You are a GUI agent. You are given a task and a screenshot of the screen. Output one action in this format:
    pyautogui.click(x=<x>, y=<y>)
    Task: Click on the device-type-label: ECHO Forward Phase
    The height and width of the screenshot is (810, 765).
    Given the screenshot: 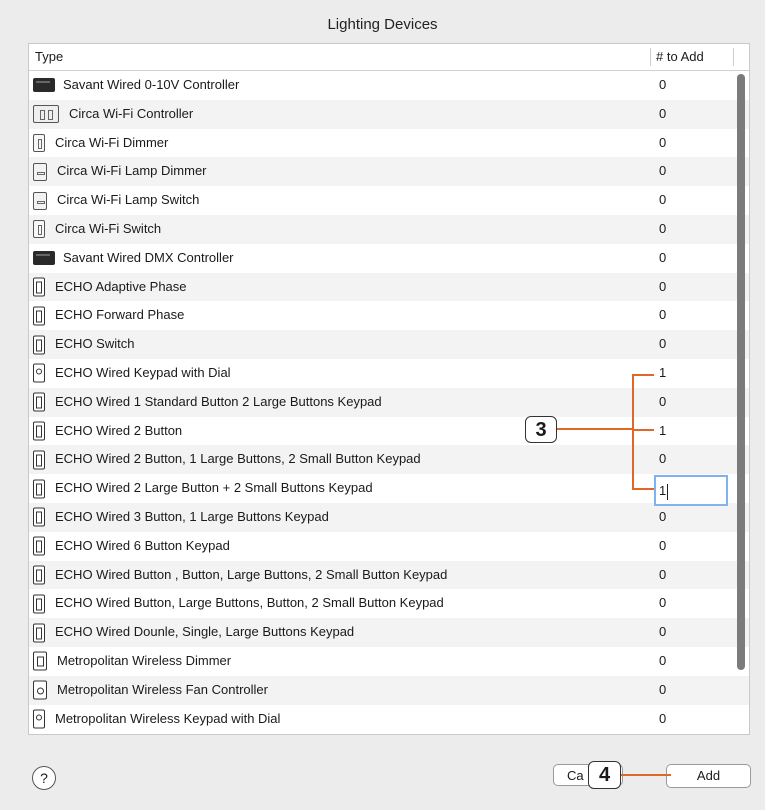 What is the action you would take?
    pyautogui.click(x=120, y=315)
    